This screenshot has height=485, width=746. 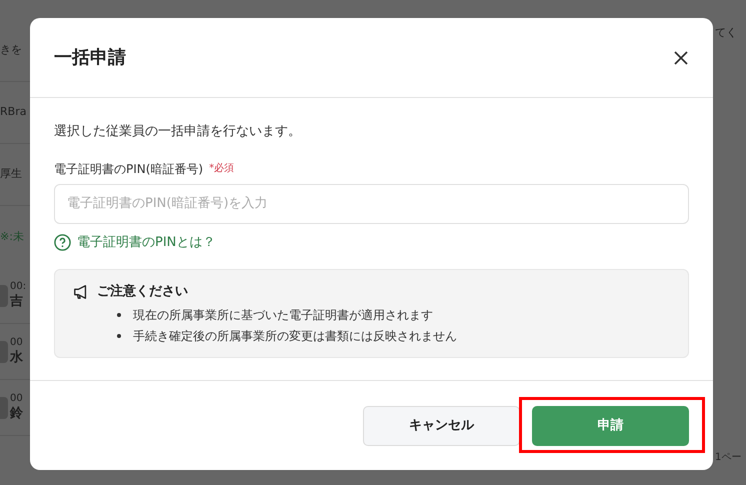 I want to click on help-icon, so click(x=62, y=242).